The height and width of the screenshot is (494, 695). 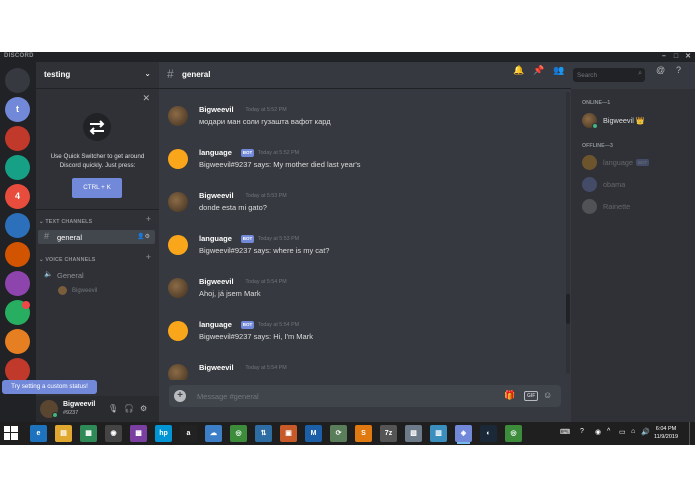 I want to click on close-icon: ✕, so click(x=146, y=98).